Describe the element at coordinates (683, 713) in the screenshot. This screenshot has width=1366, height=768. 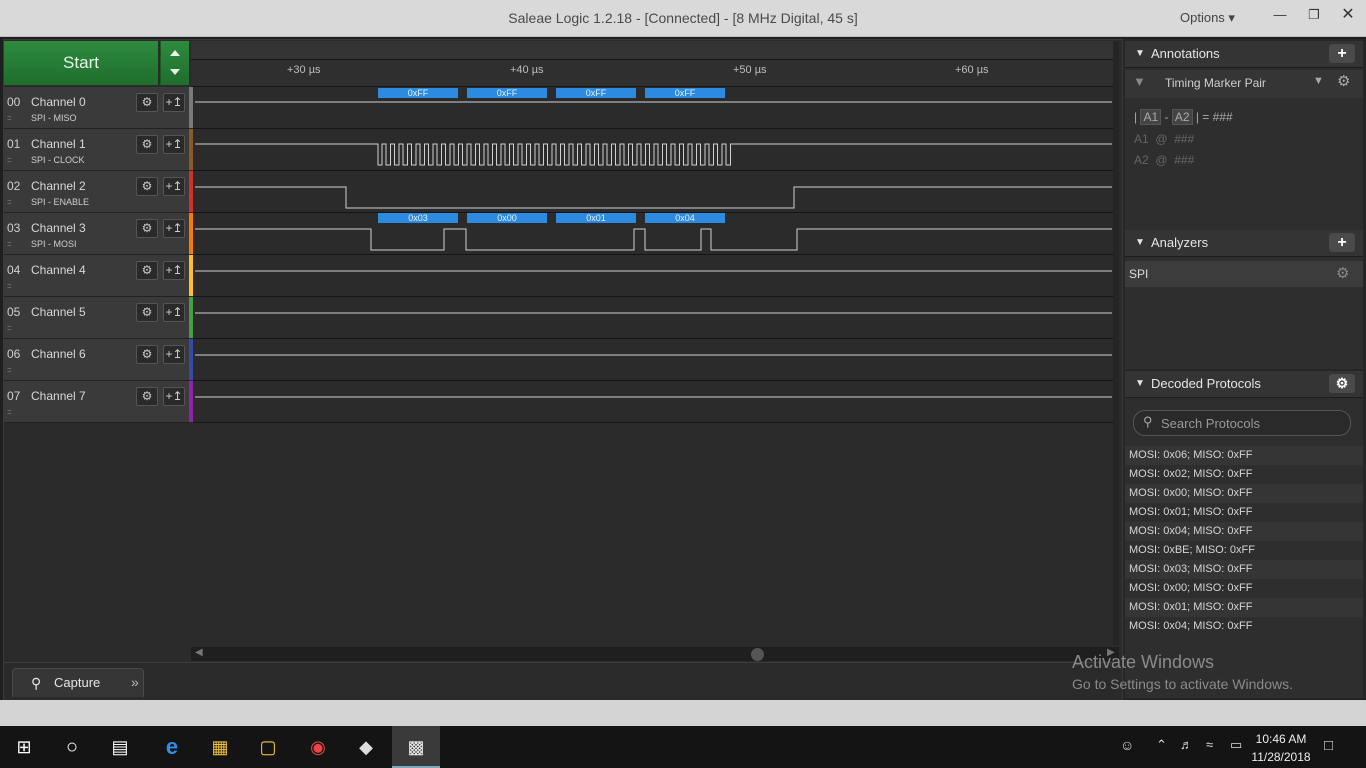
I see `status-bar` at that location.